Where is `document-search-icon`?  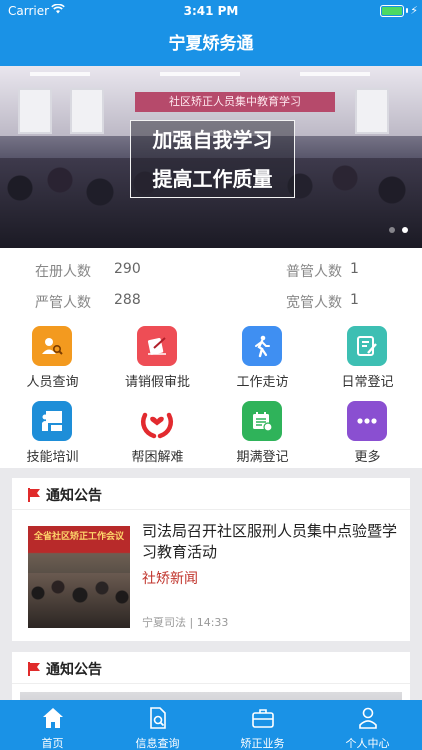 document-search-icon is located at coordinates (158, 718).